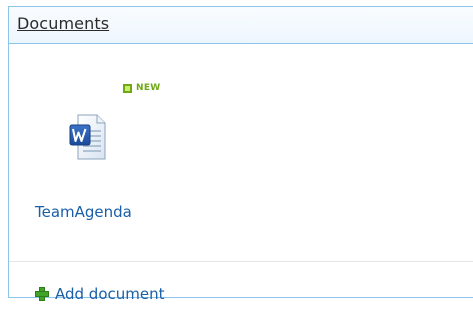 This screenshot has height=332, width=473. Describe the element at coordinates (148, 88) in the screenshot. I see `new-badge-label: NEW` at that location.